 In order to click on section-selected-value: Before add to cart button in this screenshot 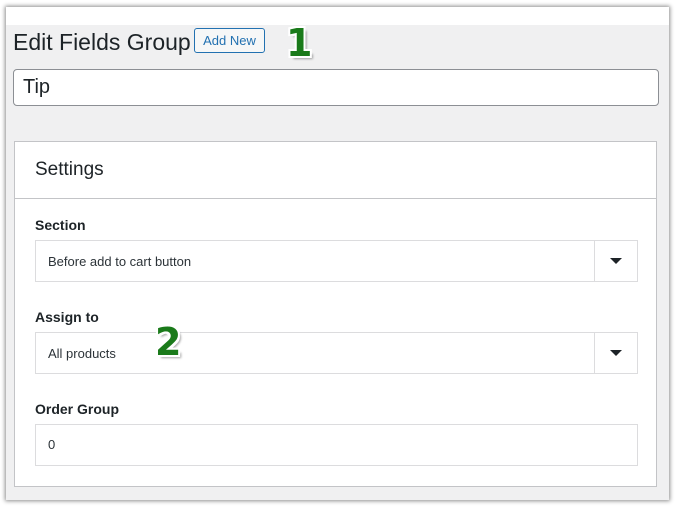, I will do `click(120, 261)`.